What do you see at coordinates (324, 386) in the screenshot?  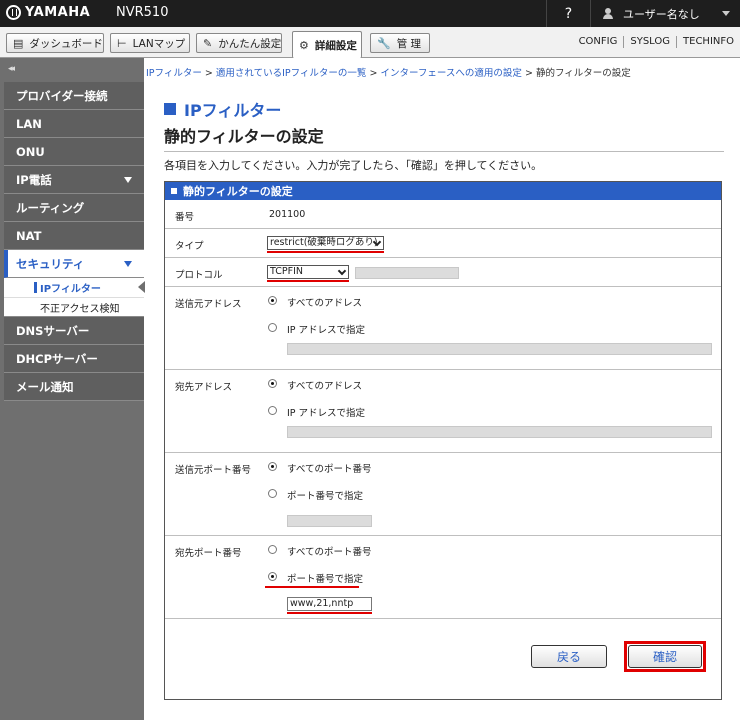 I see `destination-address-all-label: すべてのアドレス` at bounding box center [324, 386].